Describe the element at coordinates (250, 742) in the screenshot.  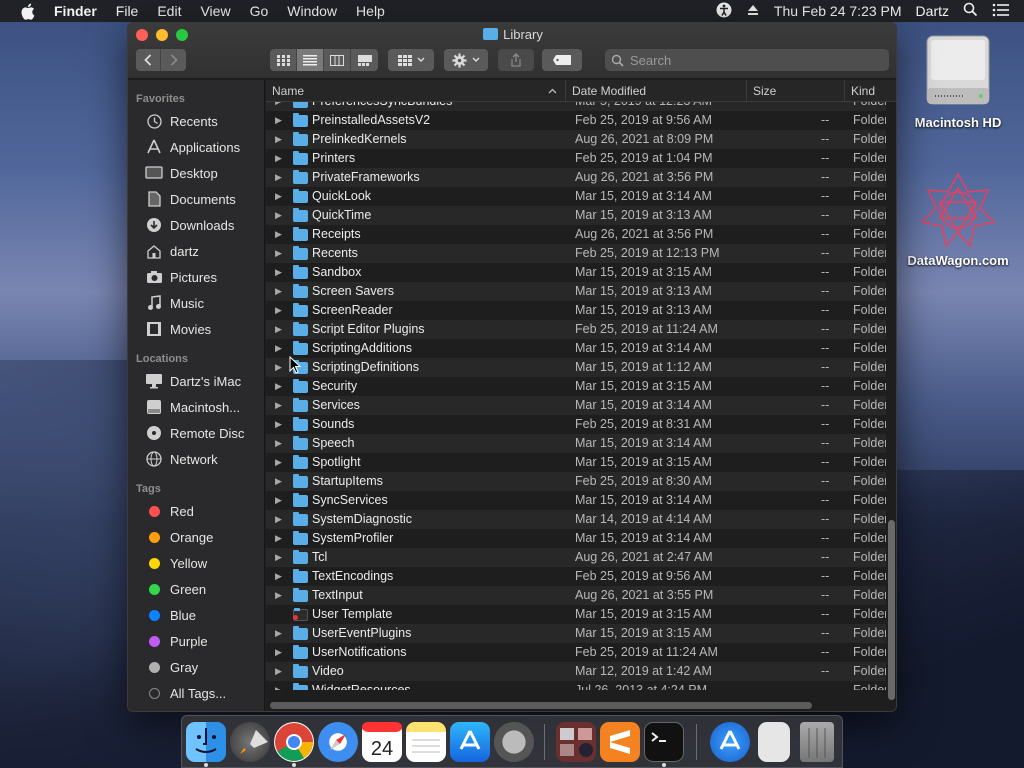
I see `dock-launchpad-icon` at that location.